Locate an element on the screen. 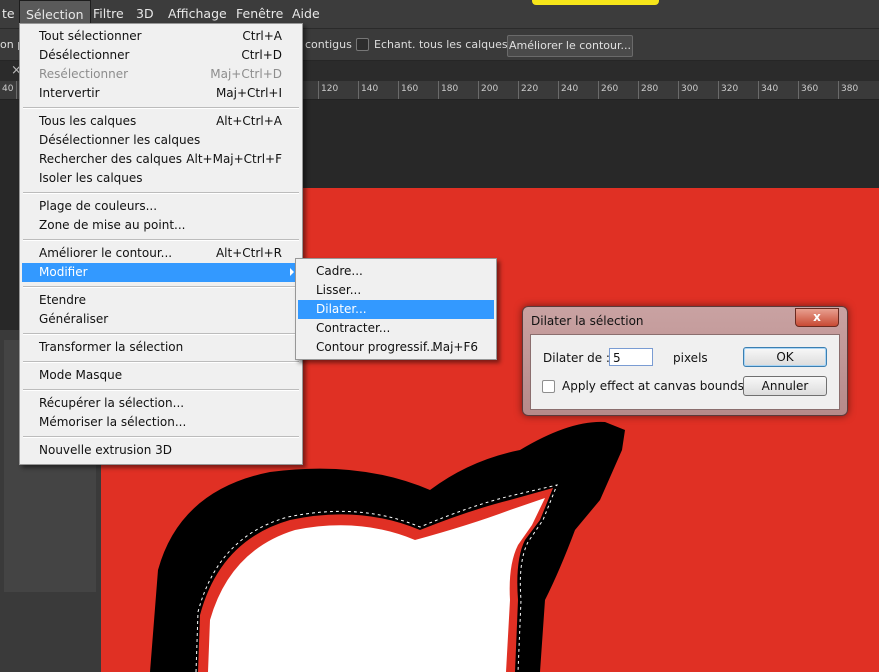 The width and height of the screenshot is (879, 672). menu-item-quick-mask: Mode Masque is located at coordinates (161, 375).